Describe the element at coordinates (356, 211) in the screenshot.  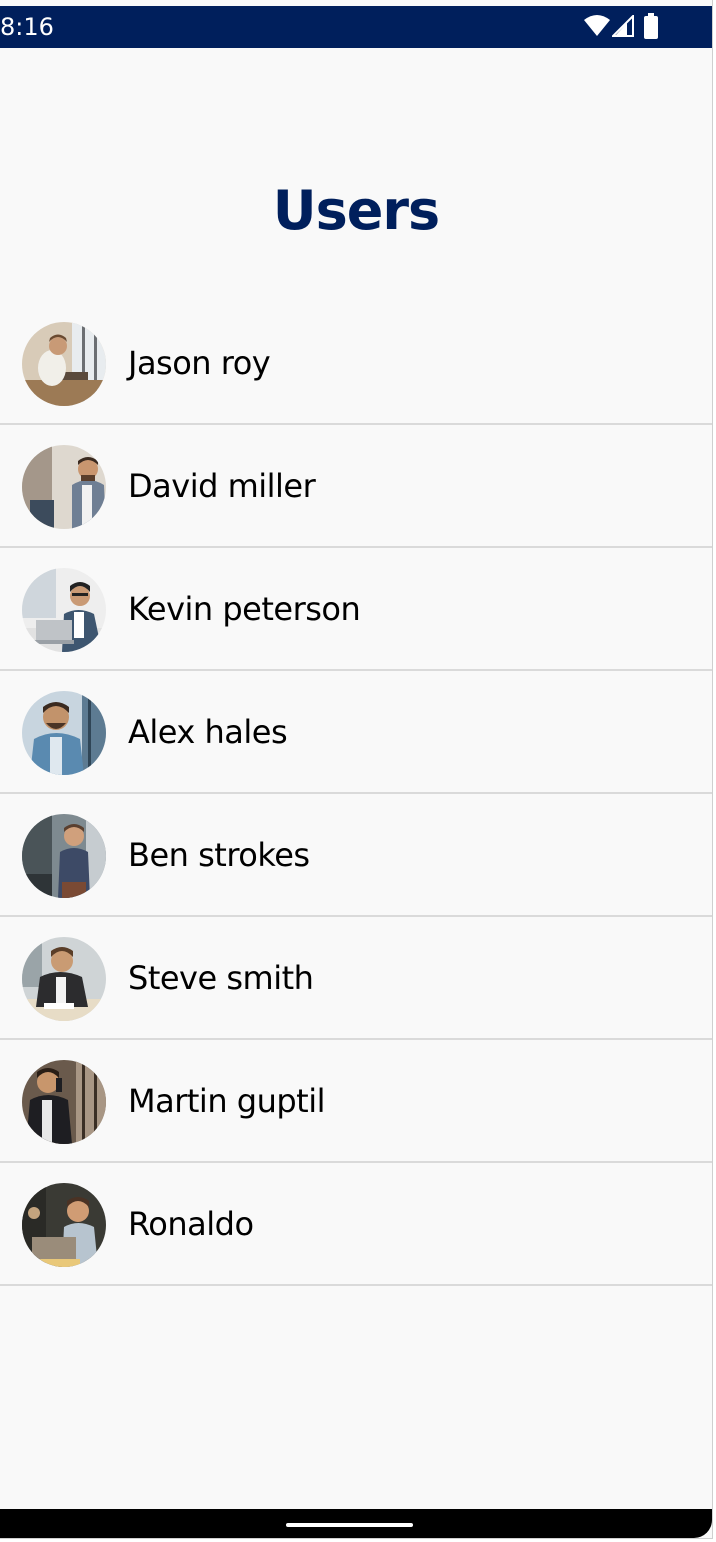
I see `page-title: Users` at that location.